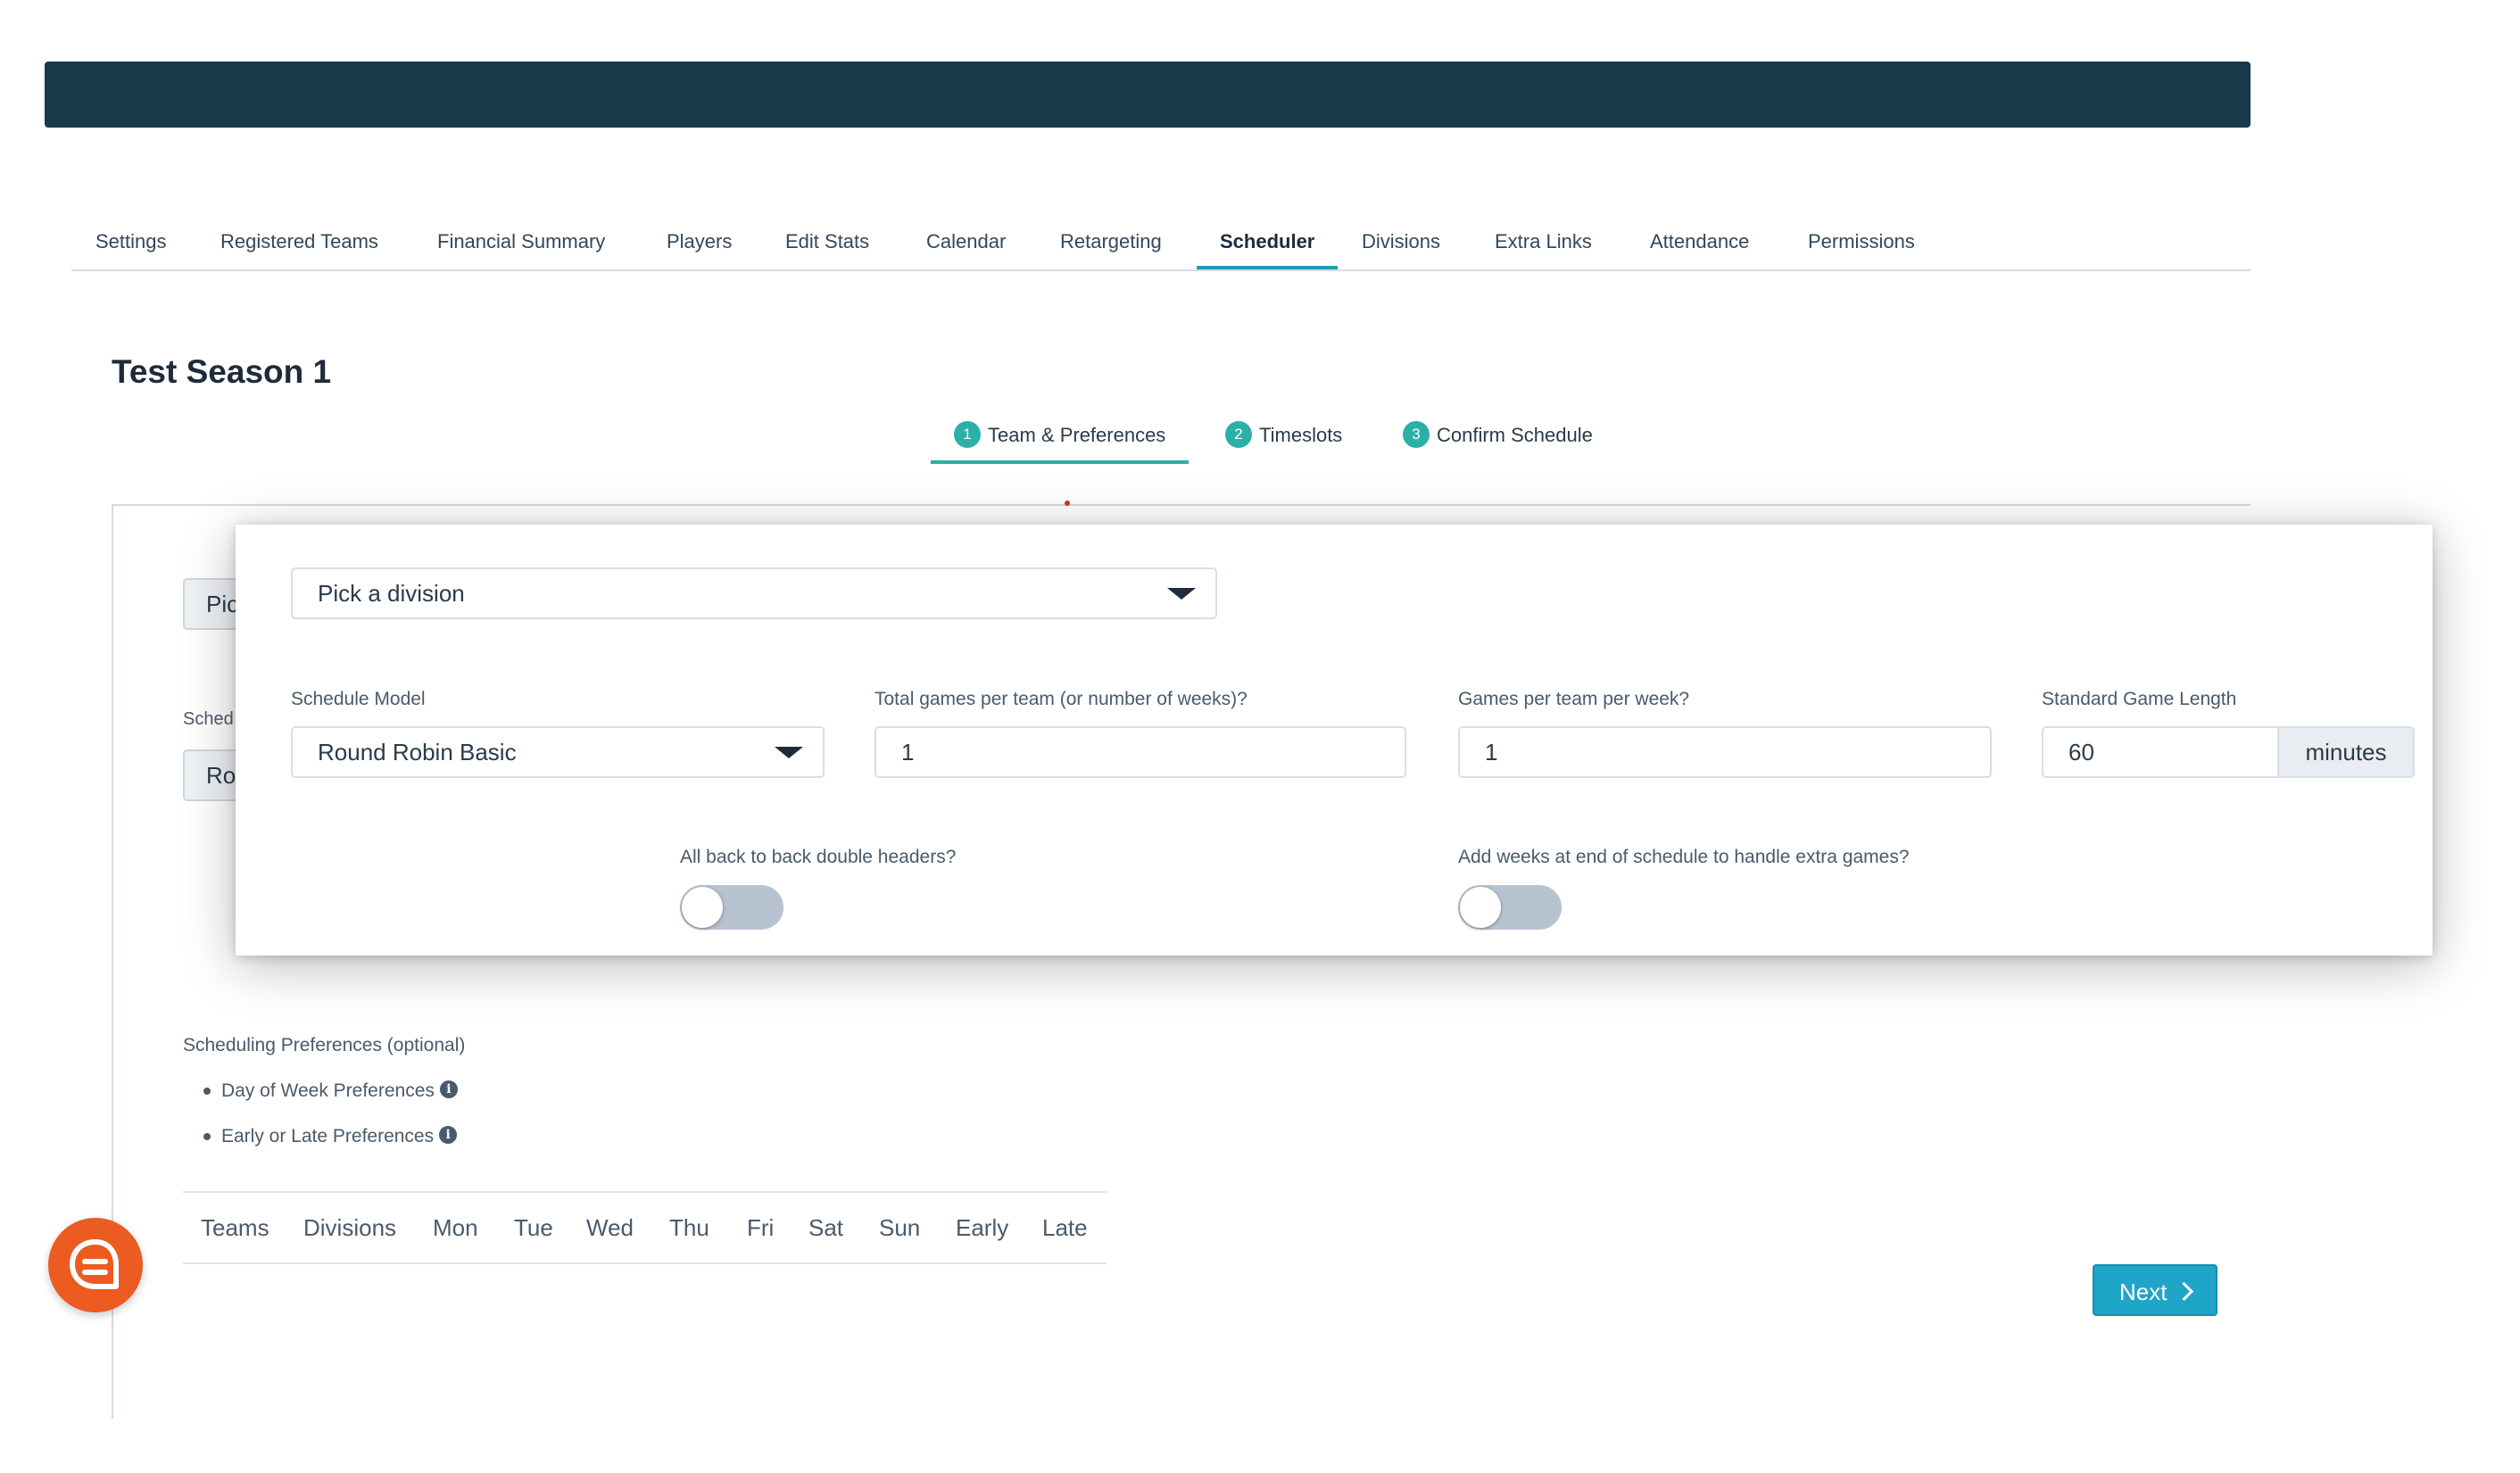 This screenshot has height=1473, width=2520. Describe the element at coordinates (610, 1228) in the screenshot. I see `column-header-wed: Wed` at that location.